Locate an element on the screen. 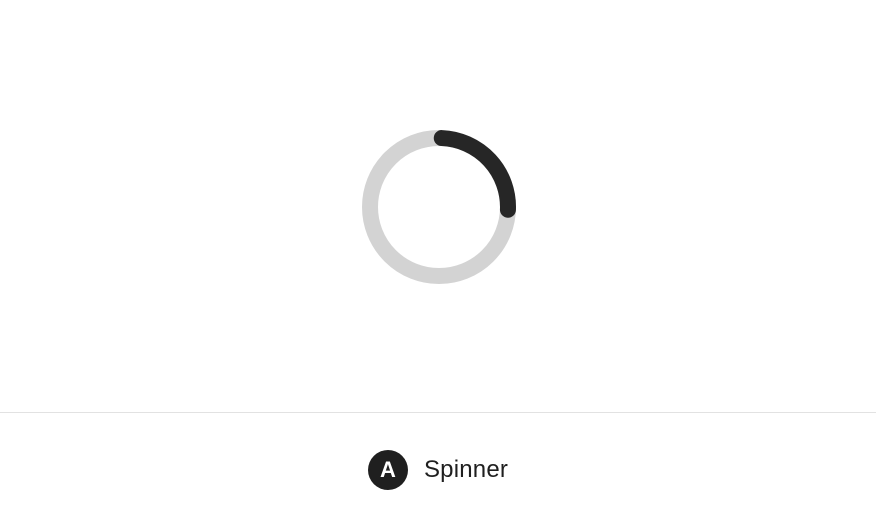  spinner-icon is located at coordinates (439, 207).